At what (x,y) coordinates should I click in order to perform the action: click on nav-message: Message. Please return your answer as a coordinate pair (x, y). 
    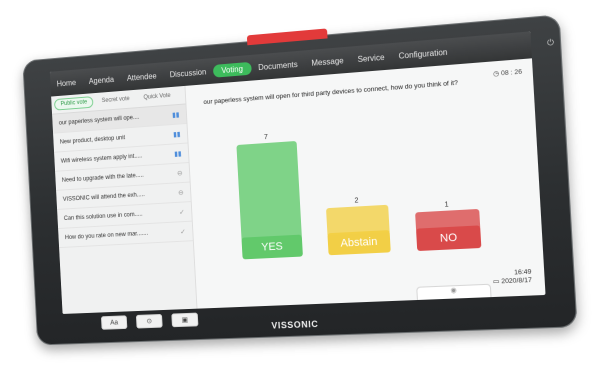
    Looking at the image, I should click on (327, 61).